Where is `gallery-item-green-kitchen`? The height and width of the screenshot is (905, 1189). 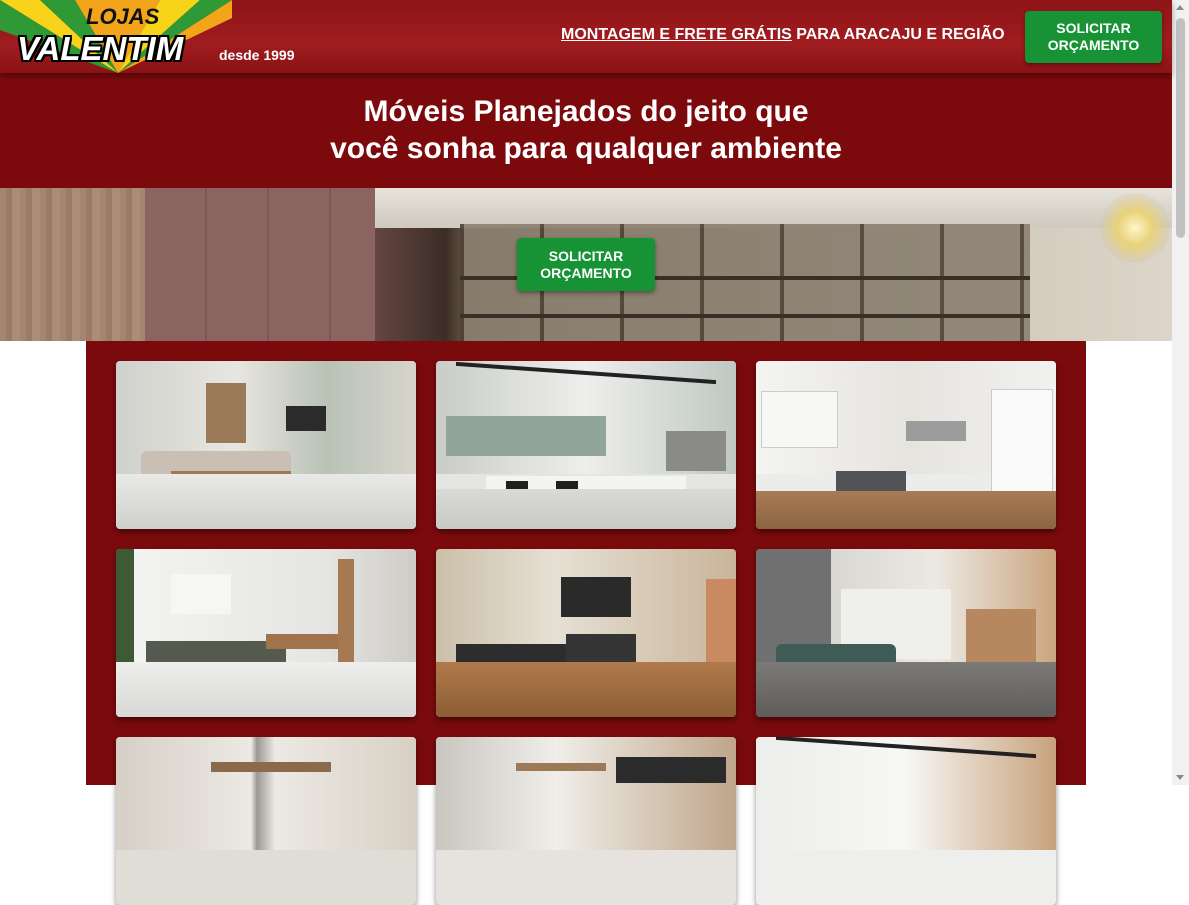
gallery-item-green-kitchen is located at coordinates (266, 633).